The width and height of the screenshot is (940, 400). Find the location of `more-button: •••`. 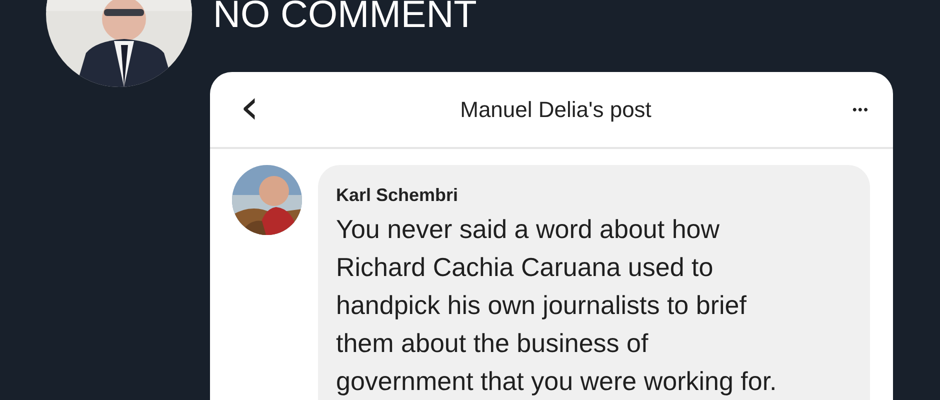

more-button: ••• is located at coordinates (860, 109).